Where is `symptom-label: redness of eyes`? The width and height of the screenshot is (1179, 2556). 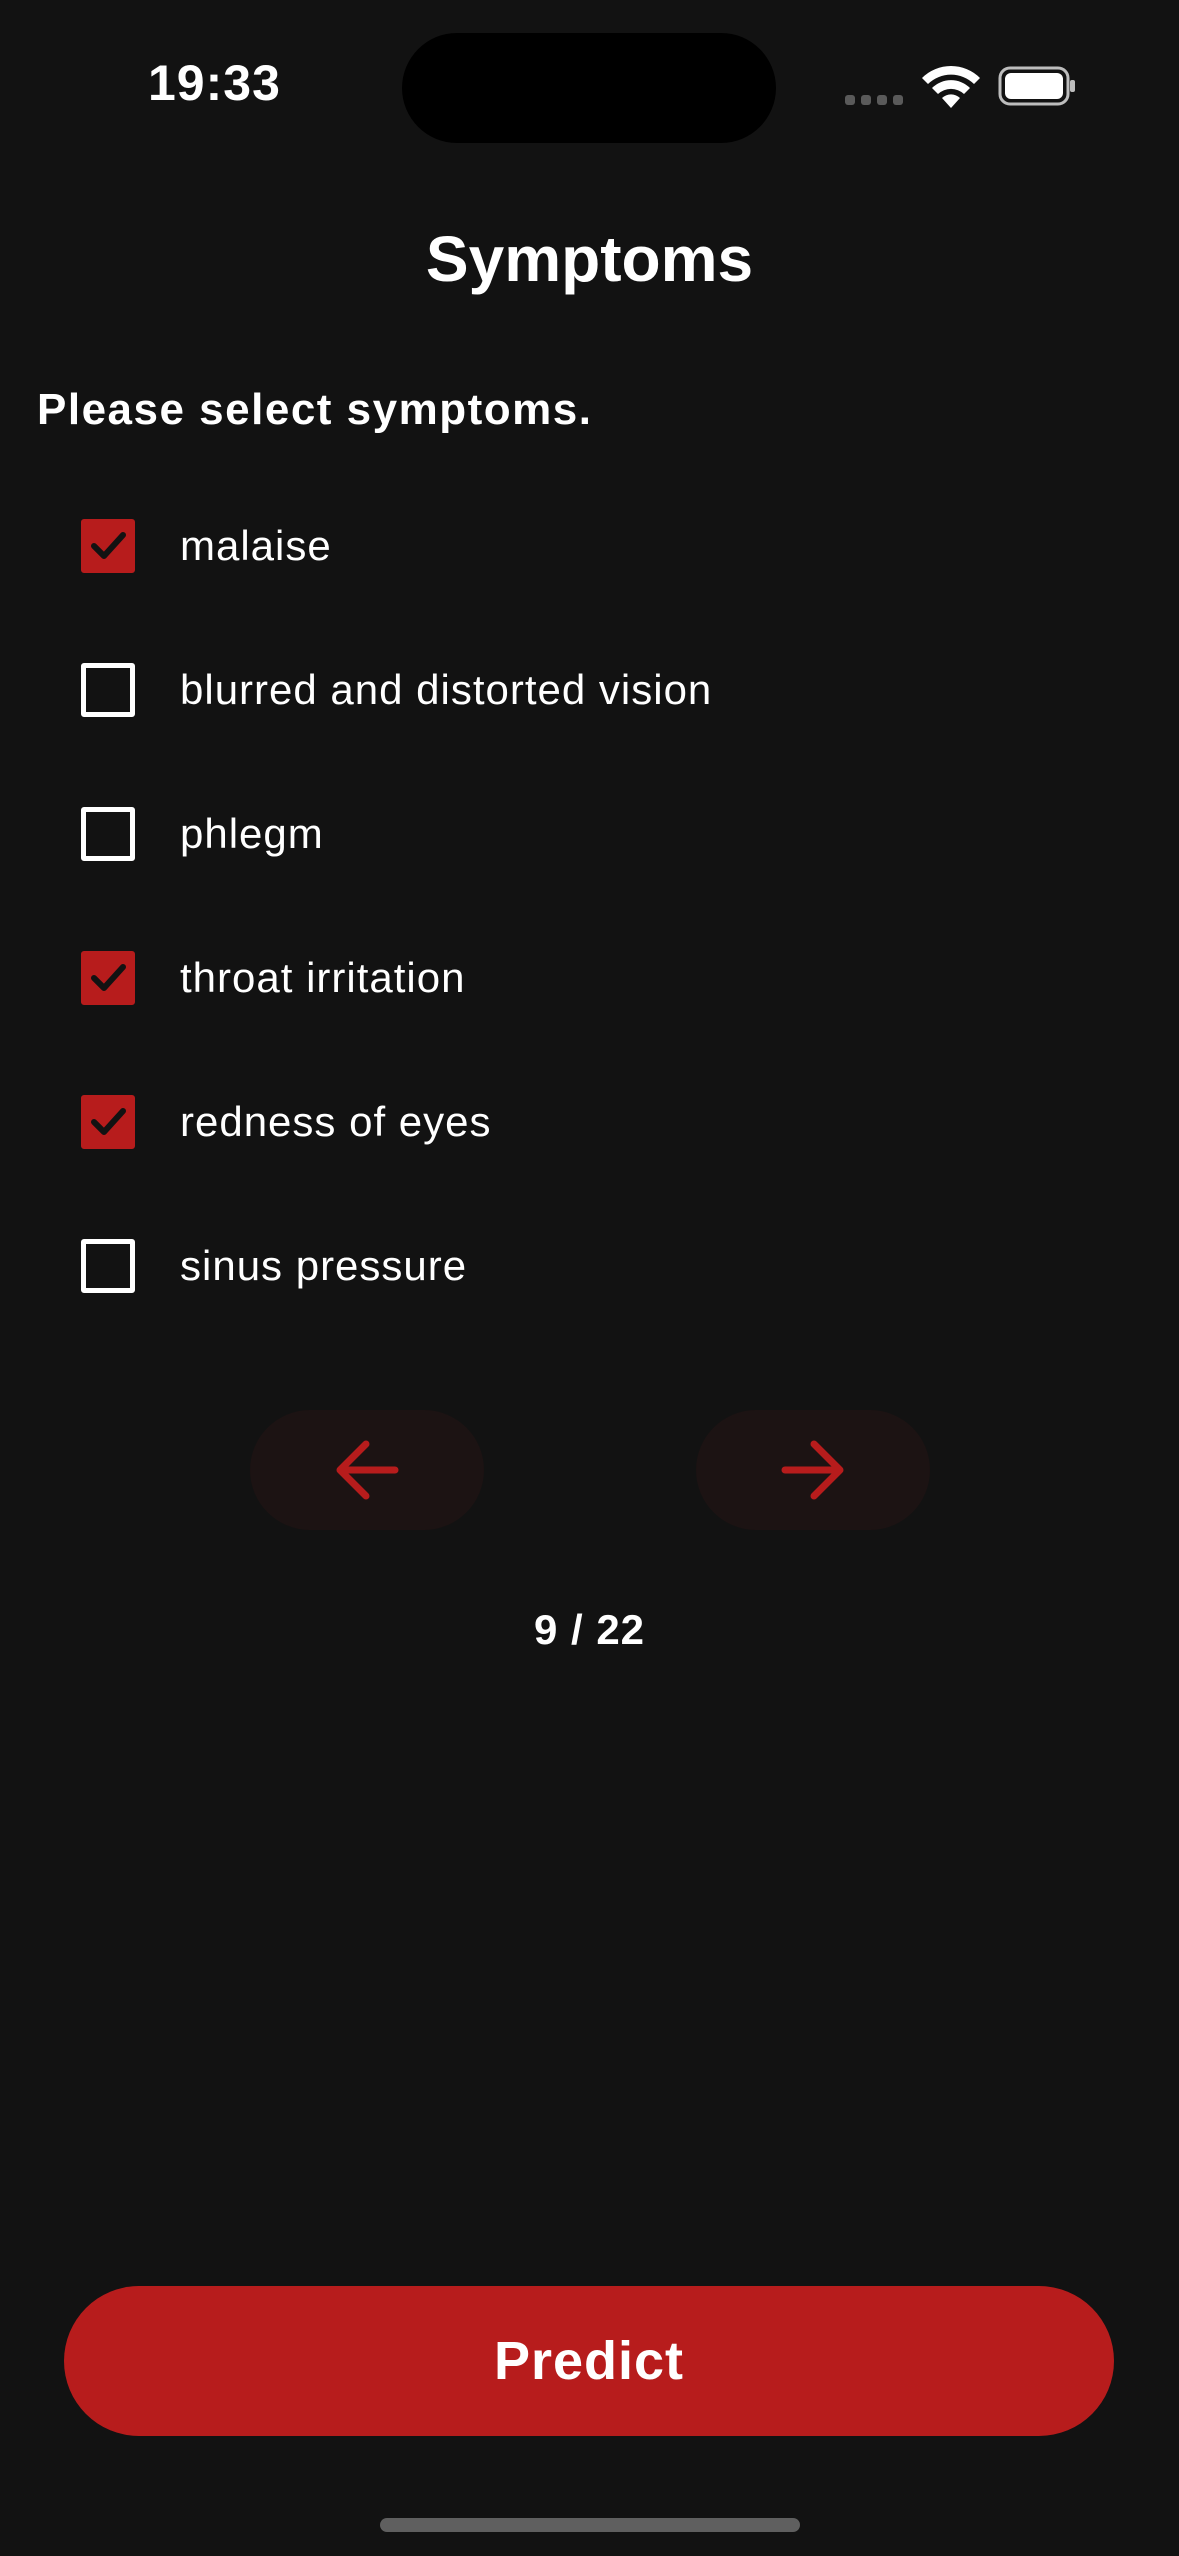
symptom-label: redness of eyes is located at coordinates (336, 1121).